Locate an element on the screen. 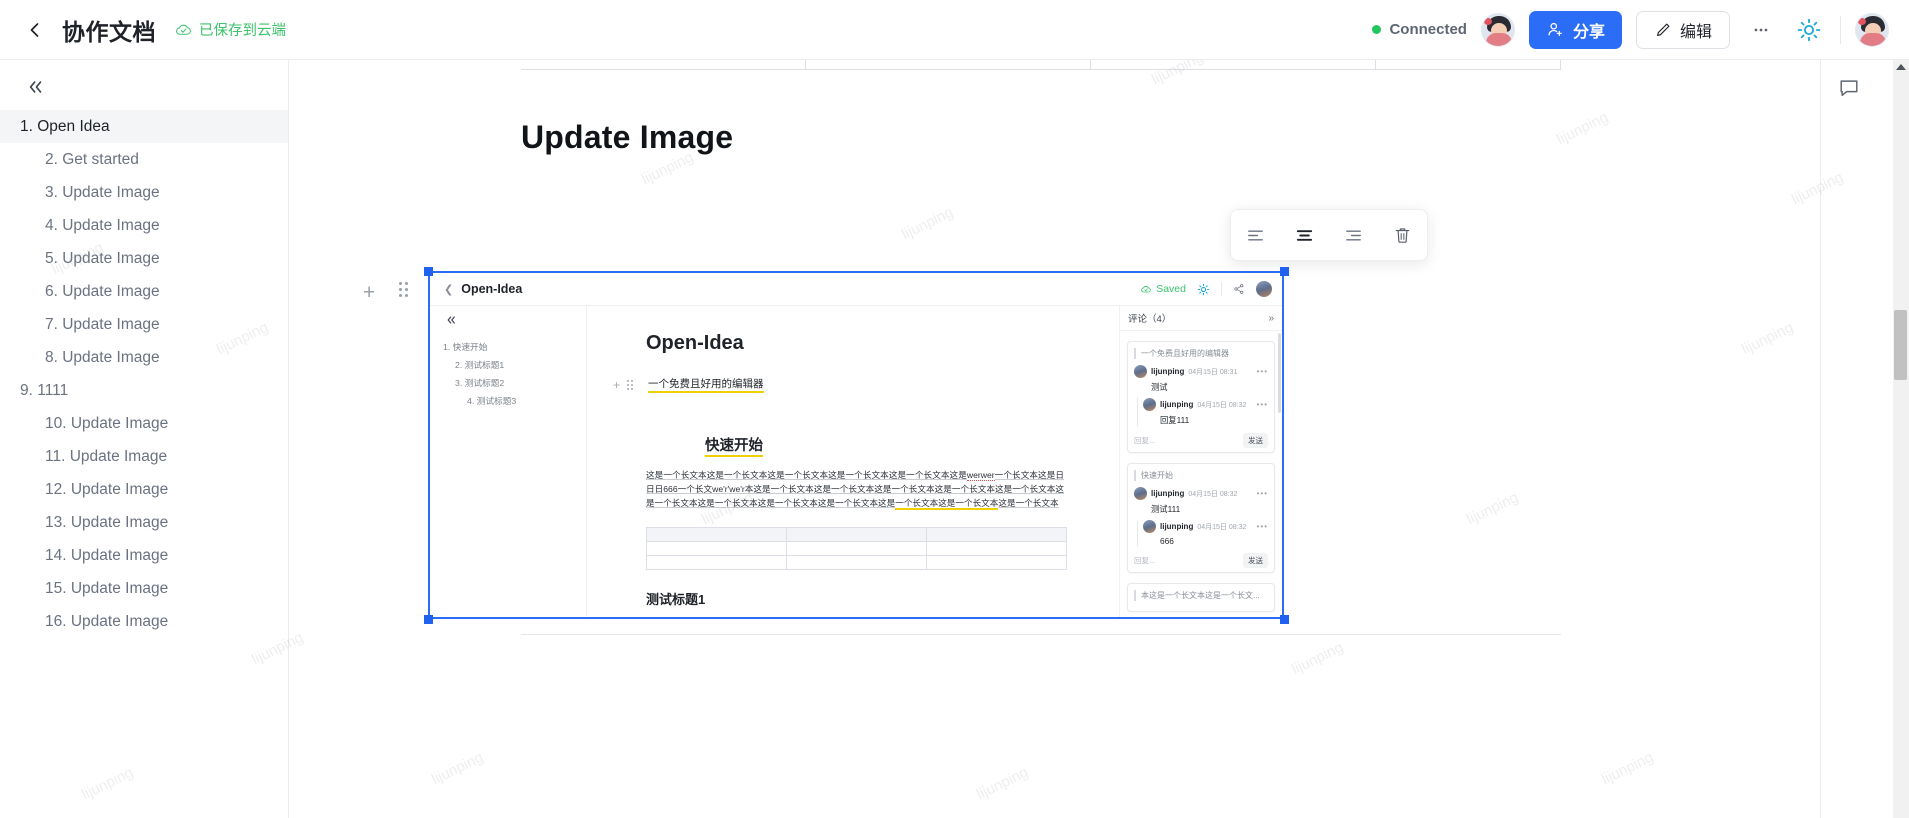 The height and width of the screenshot is (818, 1909). reply-text: 回复111 is located at coordinates (1175, 420).